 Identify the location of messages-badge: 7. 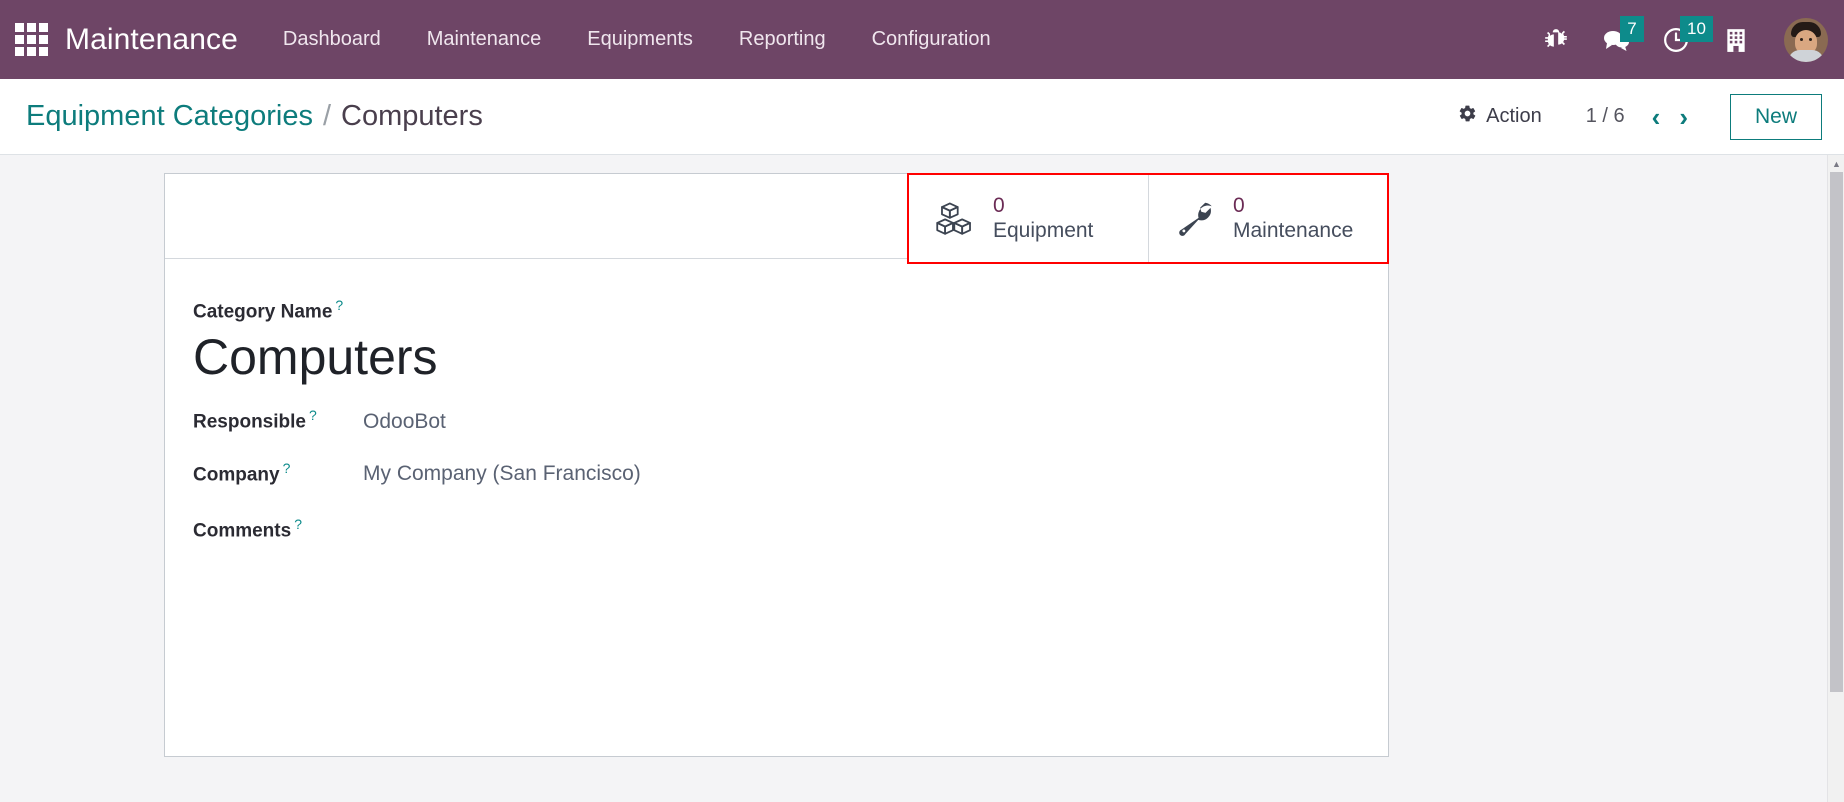
(1632, 28).